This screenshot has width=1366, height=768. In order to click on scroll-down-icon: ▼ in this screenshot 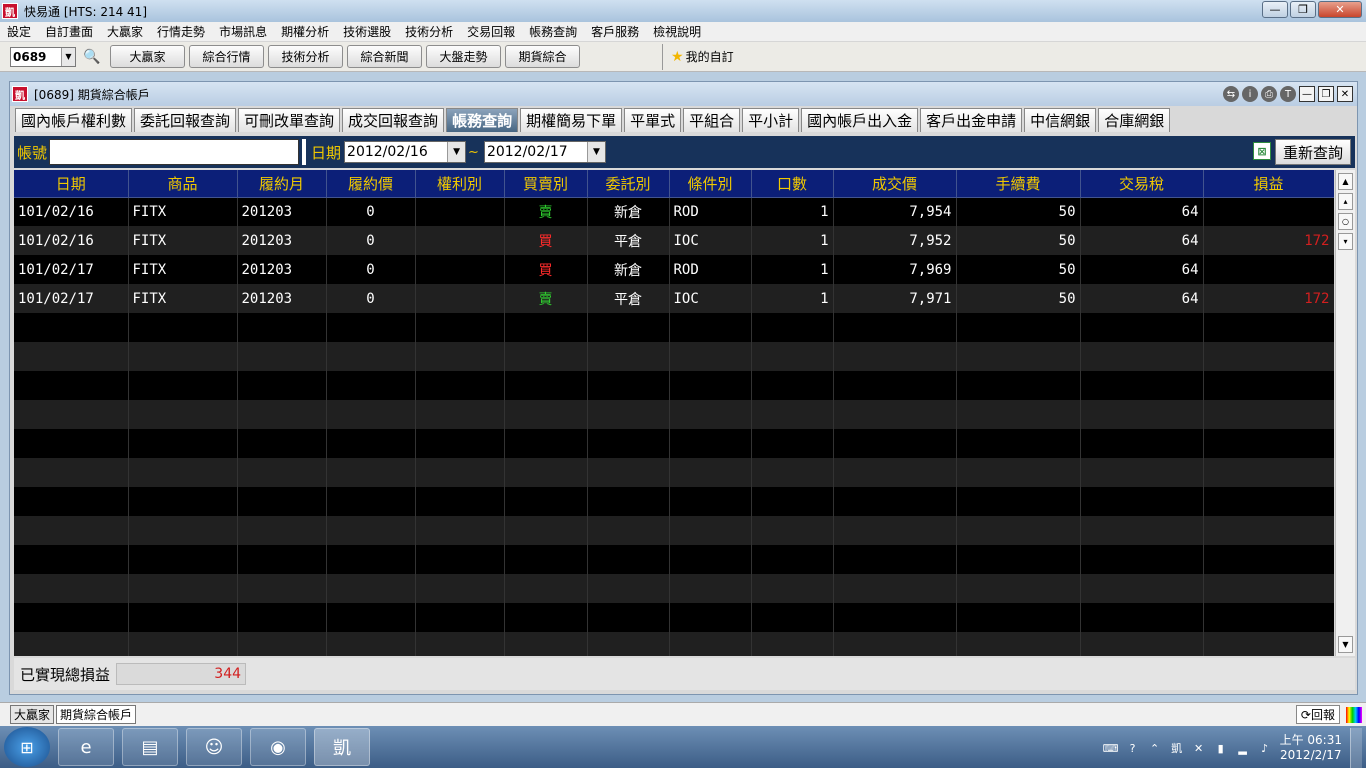, I will do `click(1345, 644)`.